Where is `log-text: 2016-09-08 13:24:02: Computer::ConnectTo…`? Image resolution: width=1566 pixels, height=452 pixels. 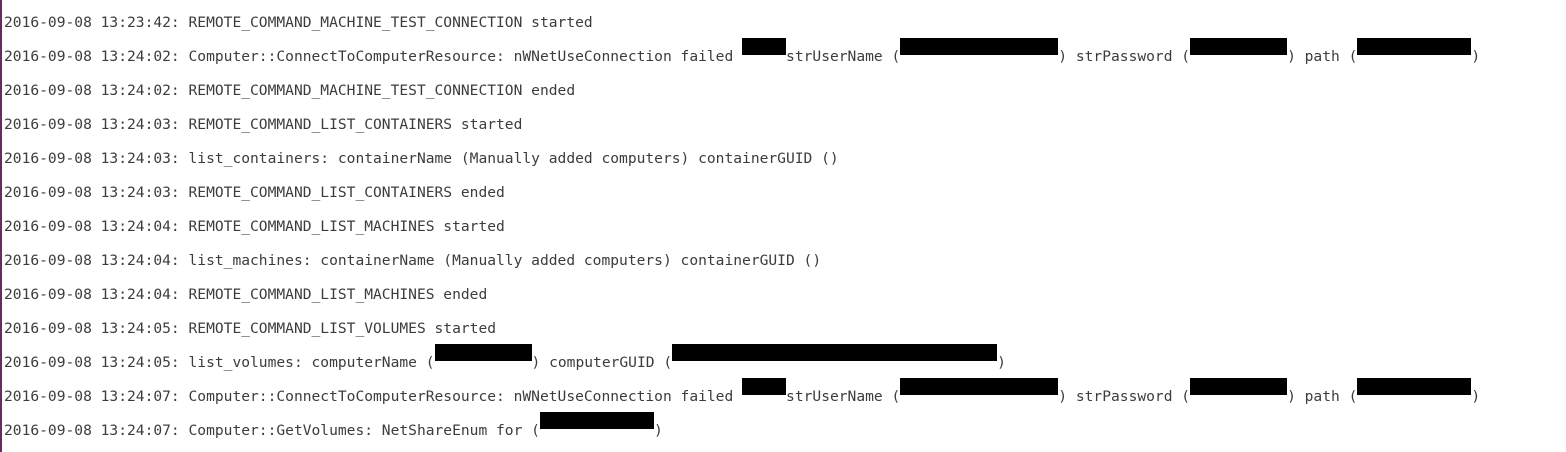
log-text: 2016-09-08 13:24:02: Computer::ConnectTo… is located at coordinates (373, 56).